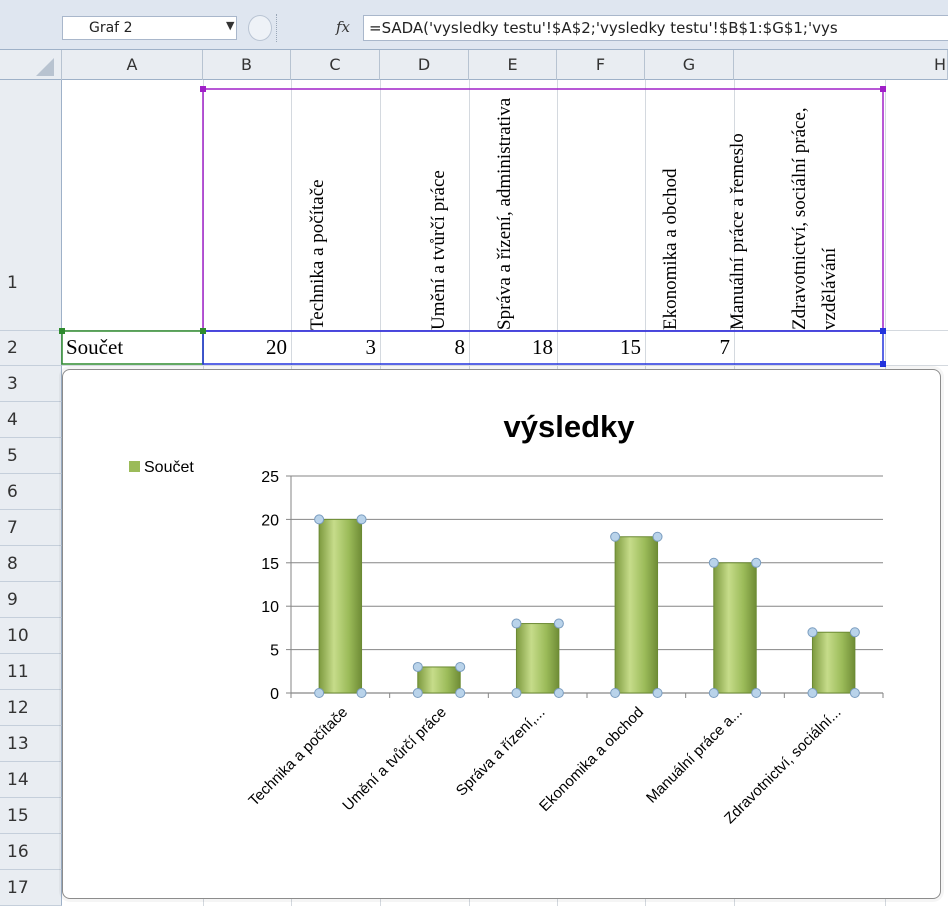 Image resolution: width=948 pixels, height=906 pixels. What do you see at coordinates (31, 456) in the screenshot?
I see `row-header-5: 5` at bounding box center [31, 456].